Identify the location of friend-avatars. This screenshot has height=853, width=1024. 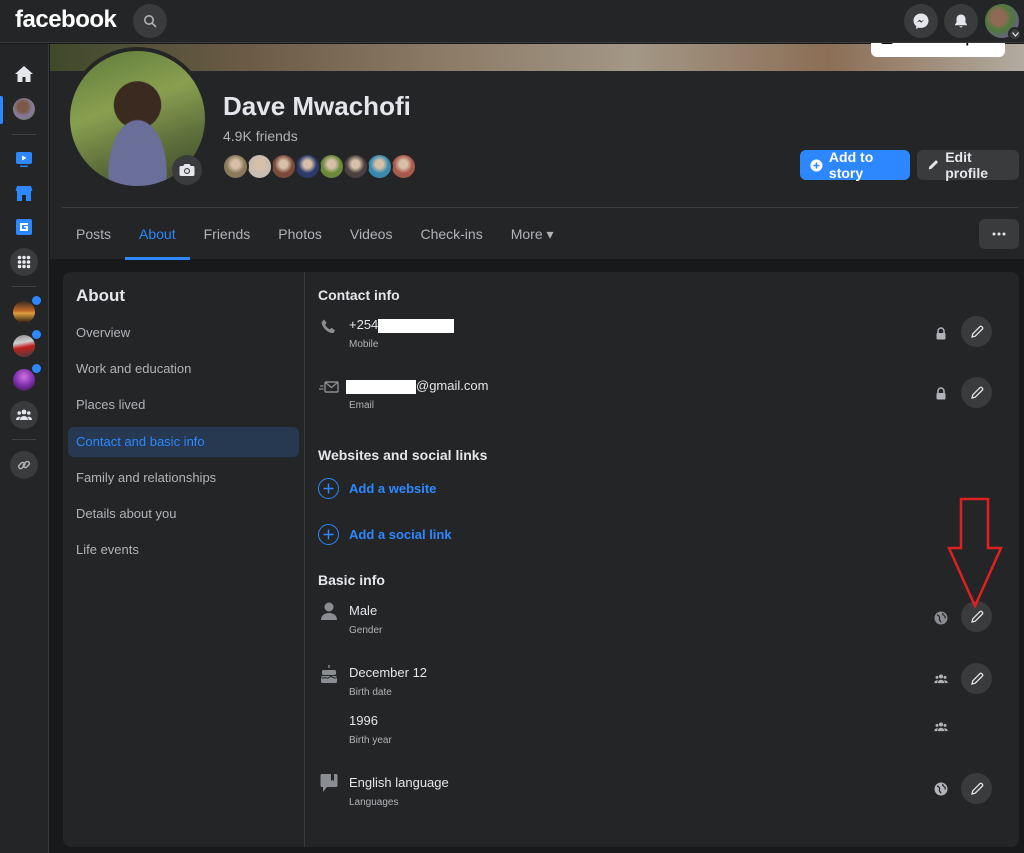
(319, 166).